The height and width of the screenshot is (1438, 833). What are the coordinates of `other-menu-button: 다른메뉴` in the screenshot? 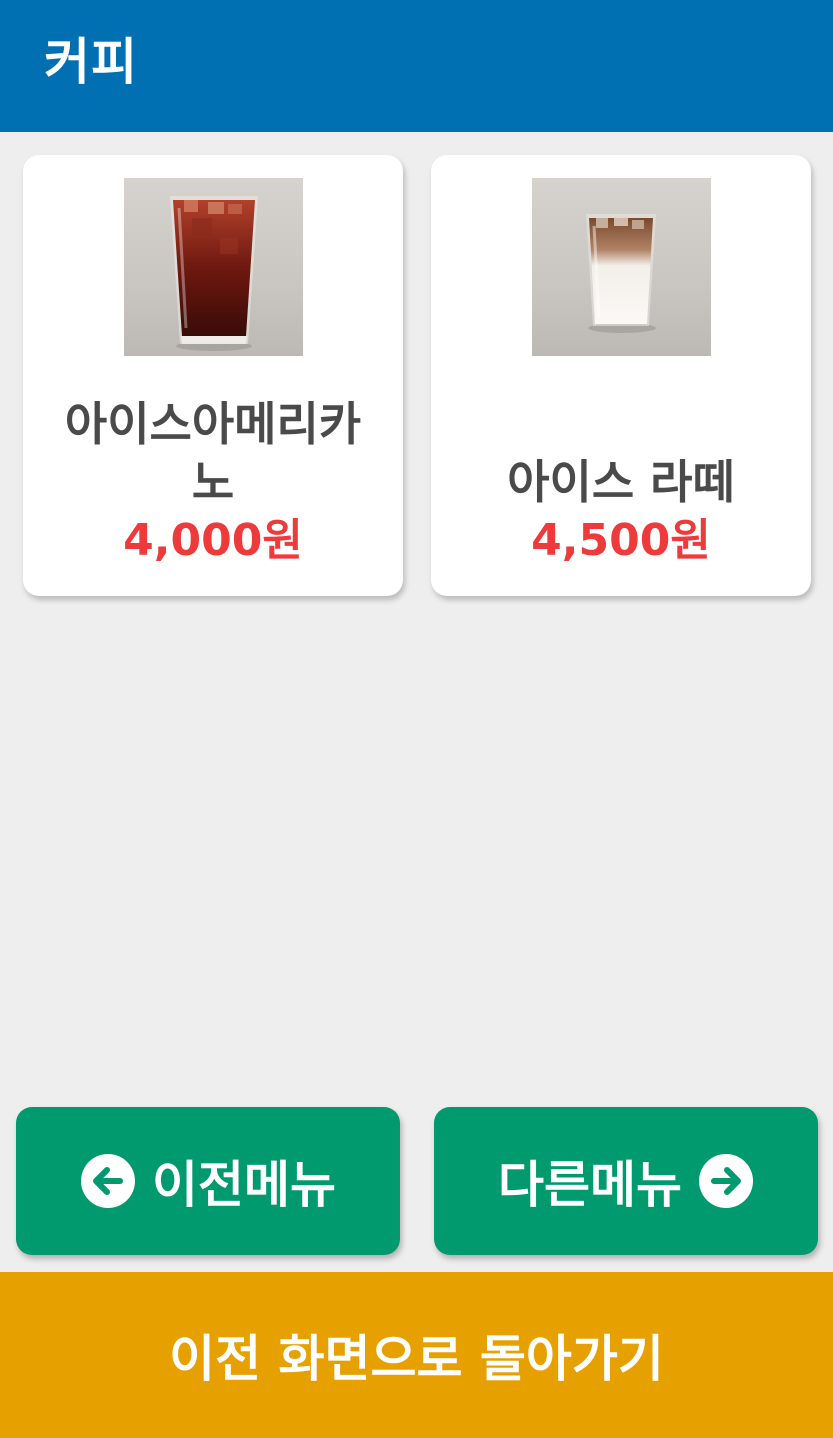 It's located at (626, 1181).